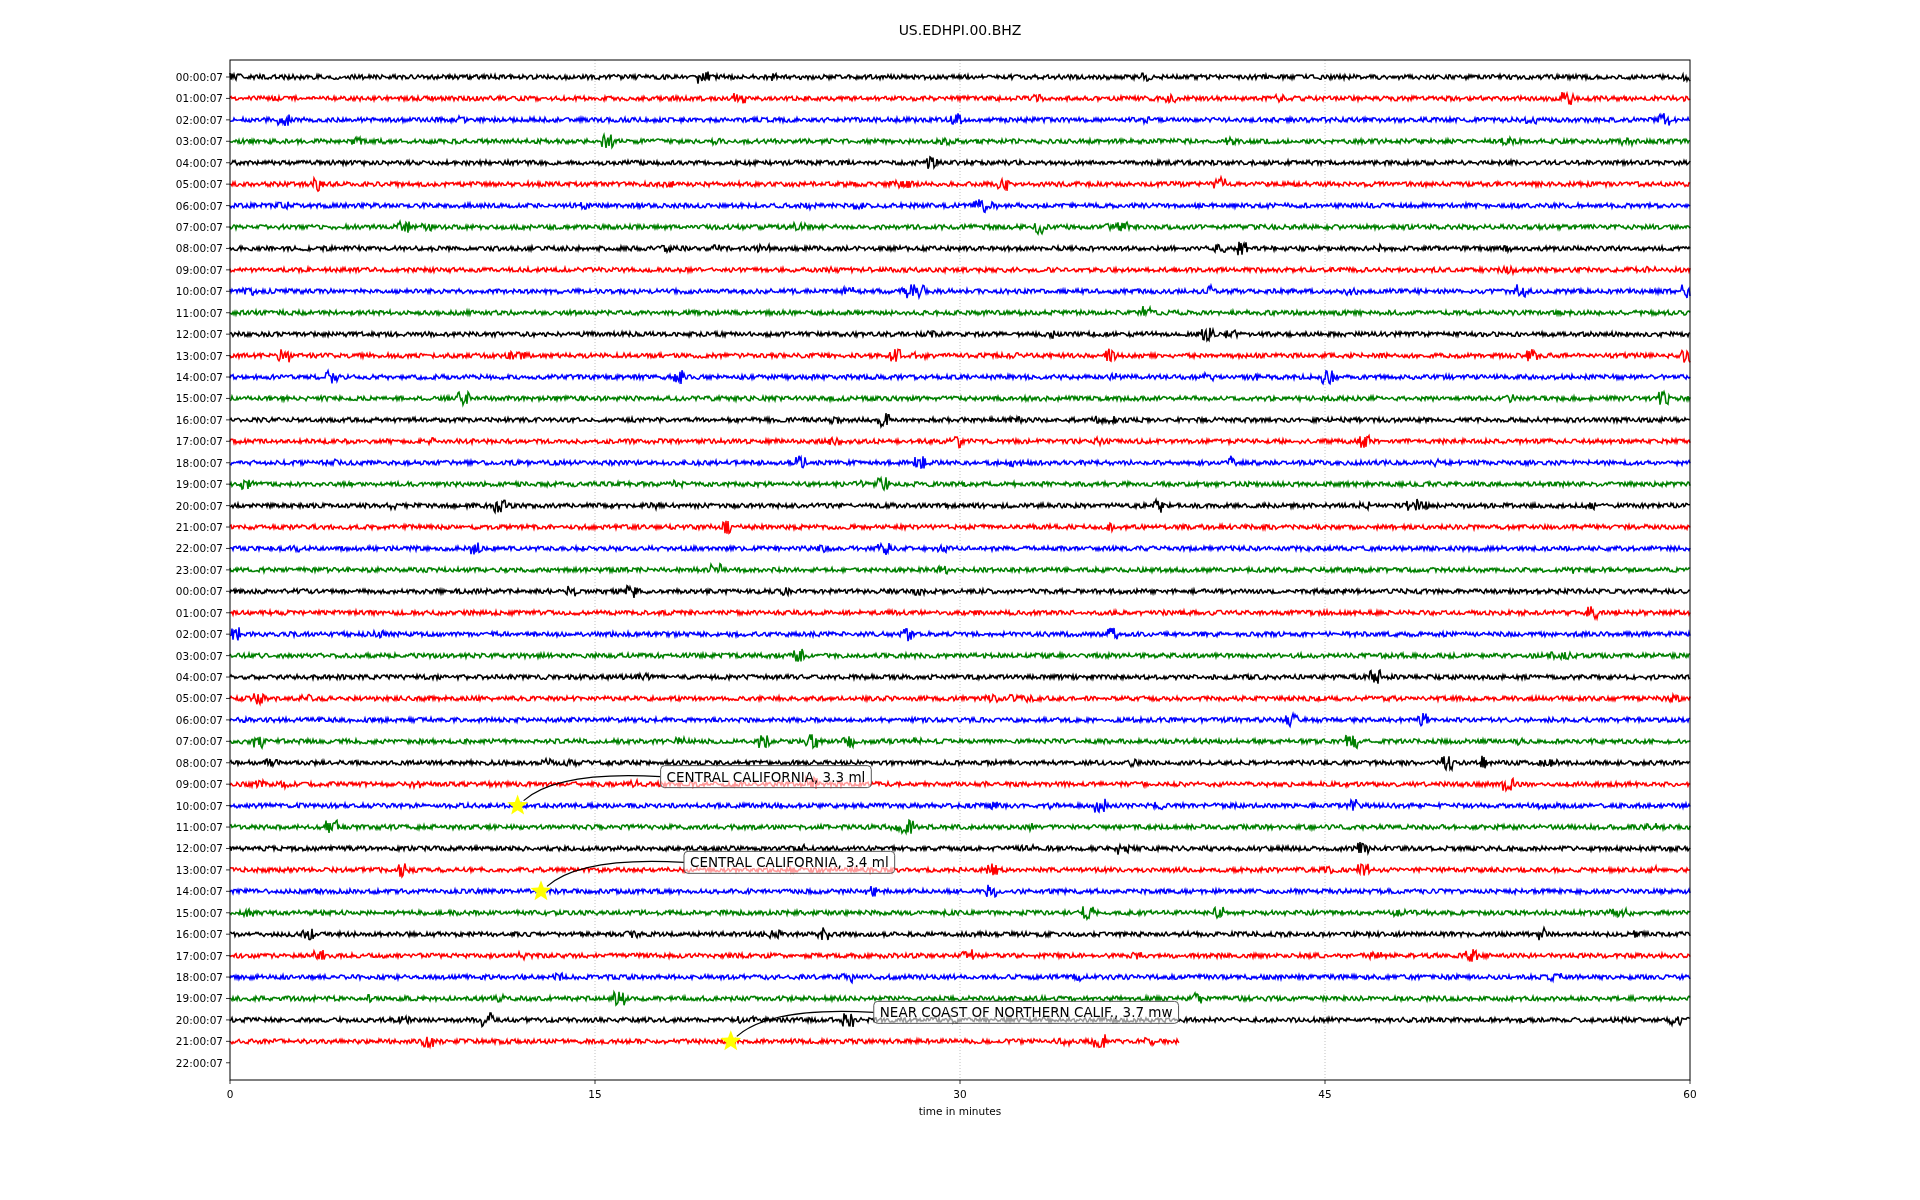  What do you see at coordinates (1325, 1094) in the screenshot?
I see `x-tick-label: 45` at bounding box center [1325, 1094].